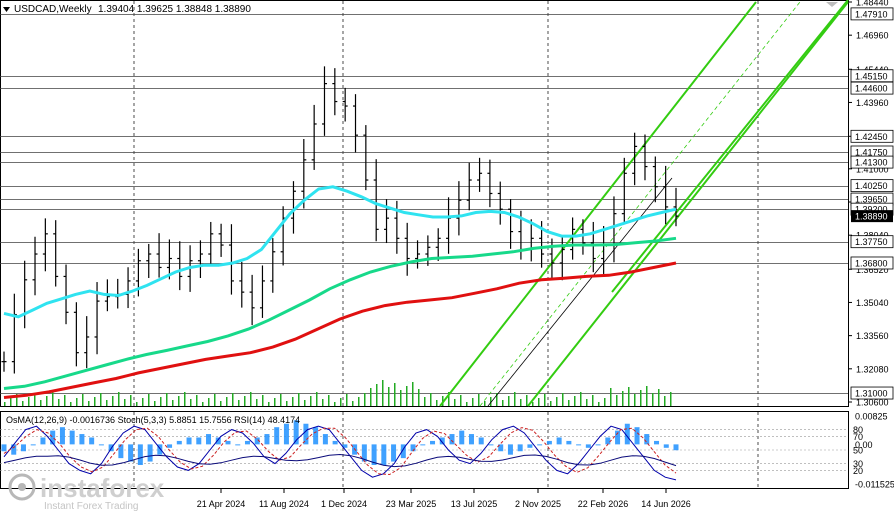 This screenshot has height=518, width=894. Describe the element at coordinates (871, 217) in the screenshot. I see `current-price-label: 1.38890` at that location.